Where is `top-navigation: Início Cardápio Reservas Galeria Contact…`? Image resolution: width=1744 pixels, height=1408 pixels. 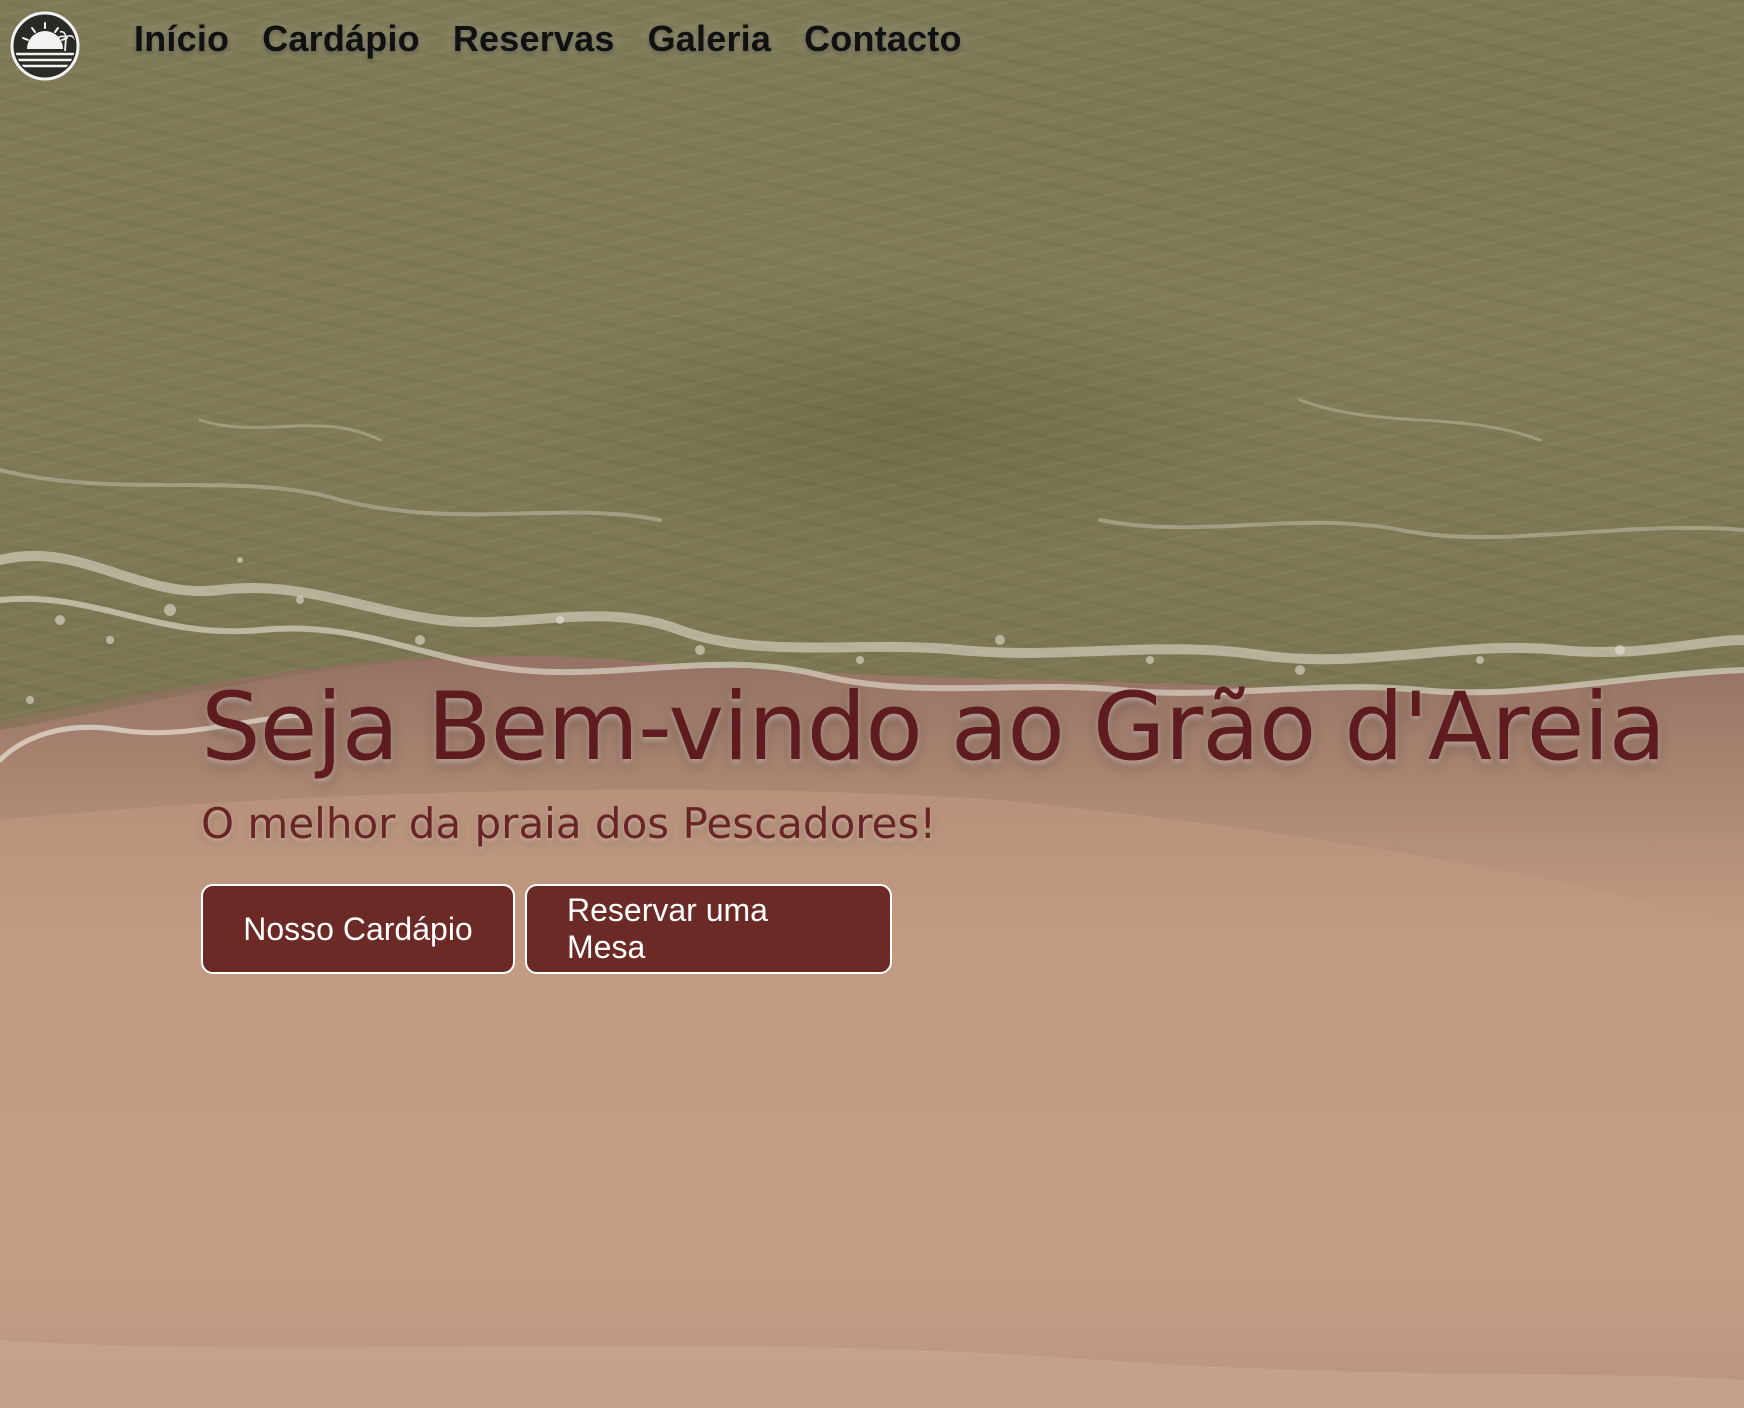 top-navigation: Início Cardápio Reservas Galeria Contact… is located at coordinates (872, 46).